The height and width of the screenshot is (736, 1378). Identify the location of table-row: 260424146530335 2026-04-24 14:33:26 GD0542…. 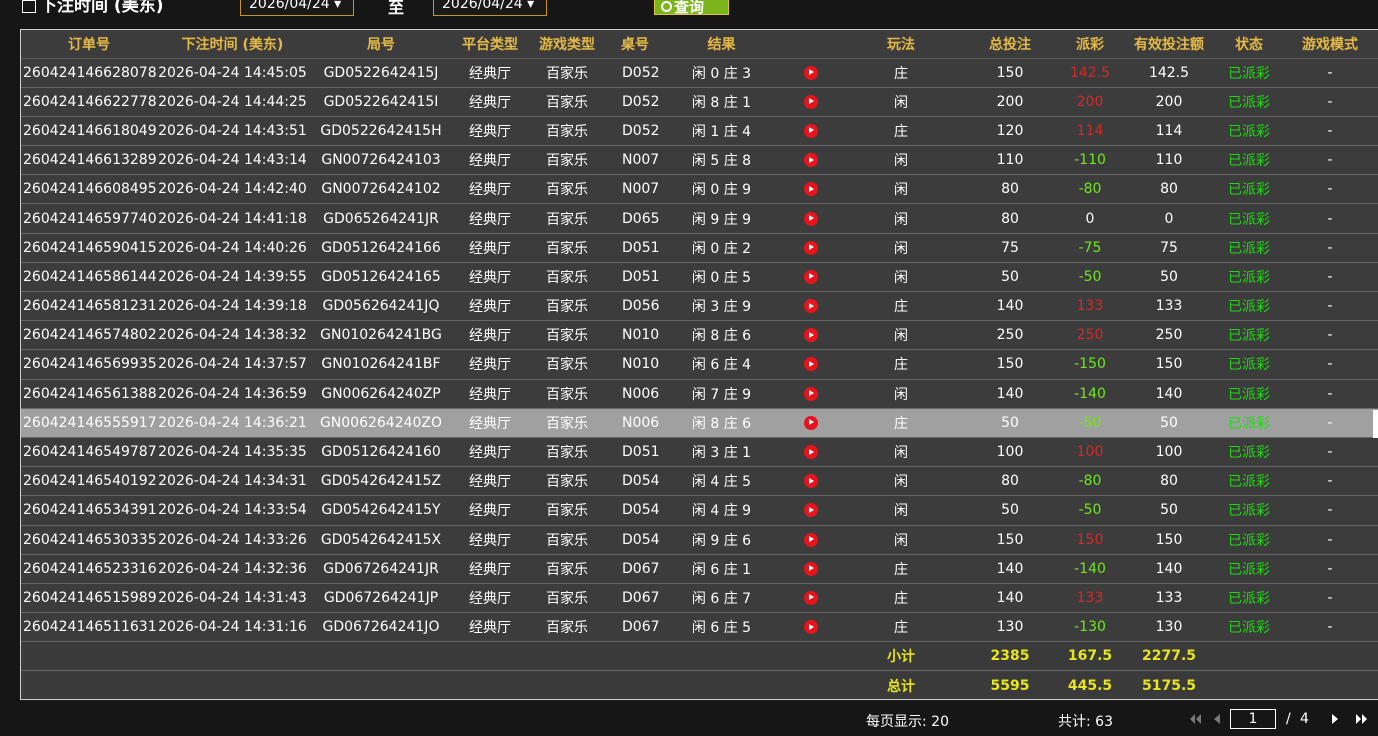
(699, 540).